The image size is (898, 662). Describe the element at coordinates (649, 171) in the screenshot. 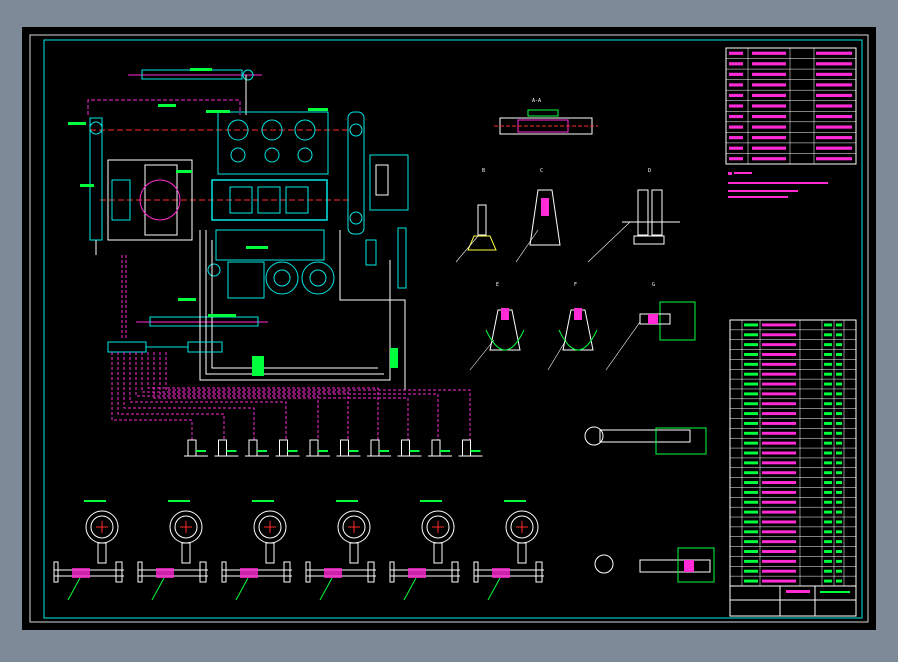

I see `section-label-d: D` at that location.